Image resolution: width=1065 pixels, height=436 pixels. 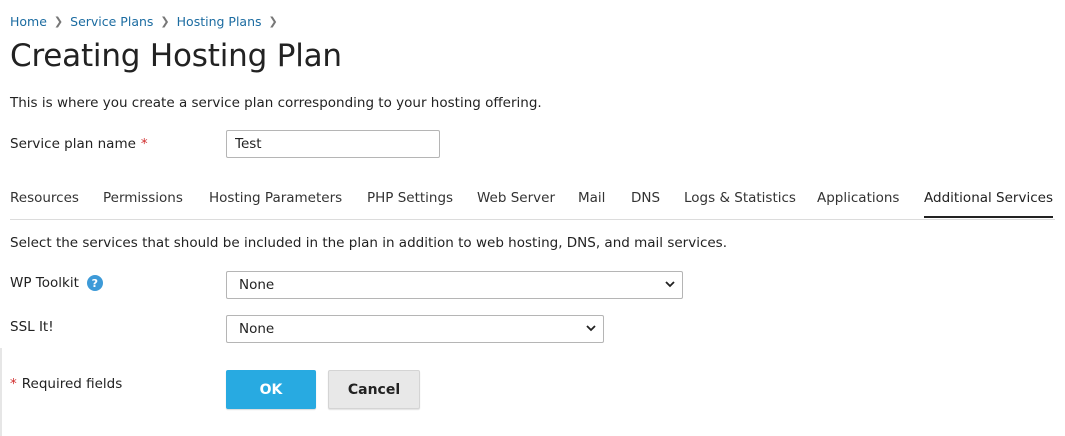 I want to click on service-plan-name-label: Service plan name *, so click(x=79, y=144).